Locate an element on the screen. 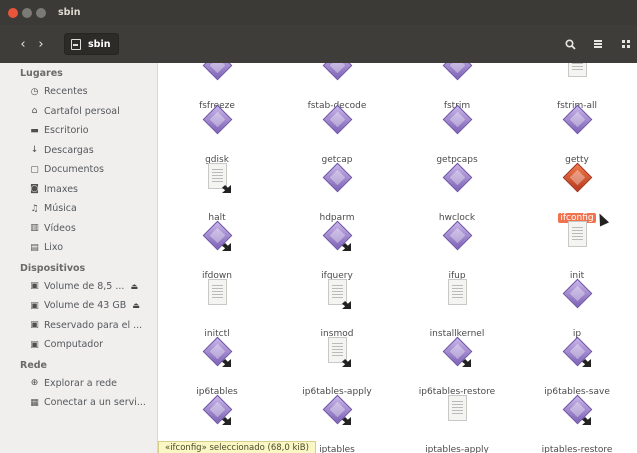 This screenshot has width=637, height=453. sidebar-item: ⌂ Cartafol persoal is located at coordinates (78, 112).